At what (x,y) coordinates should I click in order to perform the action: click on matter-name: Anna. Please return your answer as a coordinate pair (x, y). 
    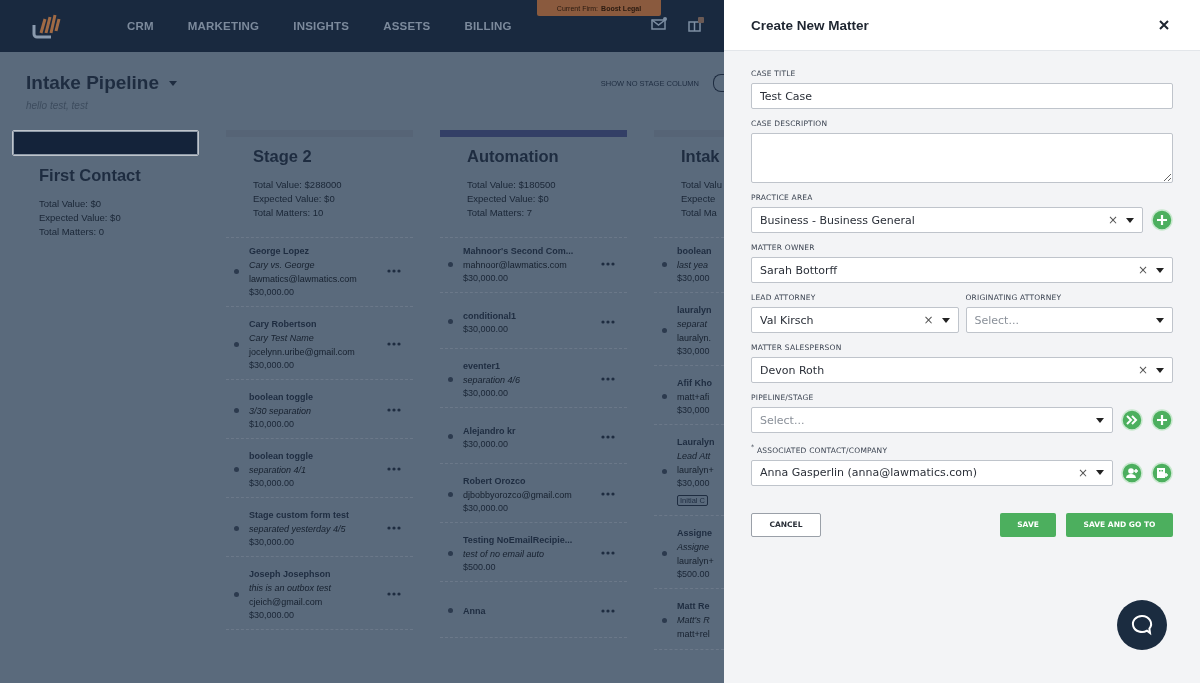
    Looking at the image, I should click on (475, 611).